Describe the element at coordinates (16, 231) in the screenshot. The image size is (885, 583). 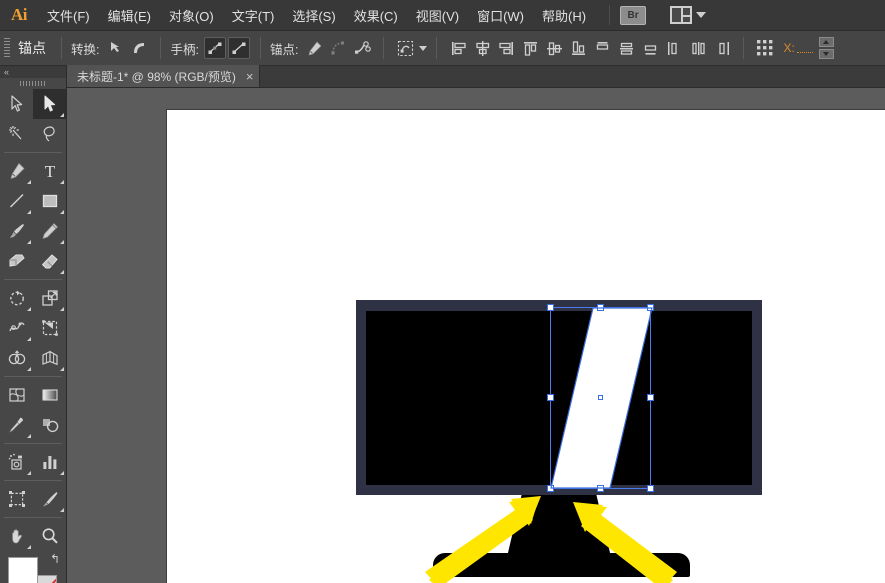
I see `paintbrush-tool` at that location.